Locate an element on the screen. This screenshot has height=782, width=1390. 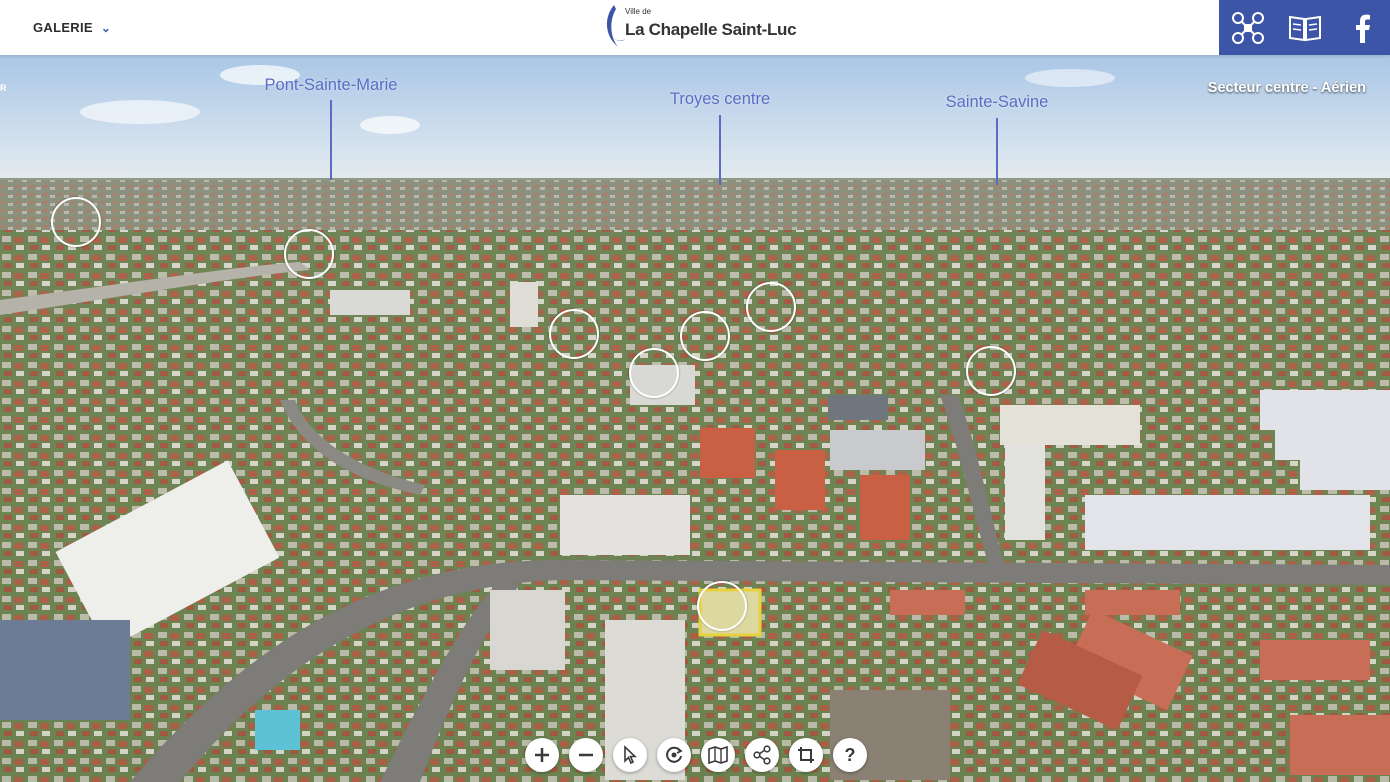
chevron-down-icon: ⌄ is located at coordinates (106, 27).